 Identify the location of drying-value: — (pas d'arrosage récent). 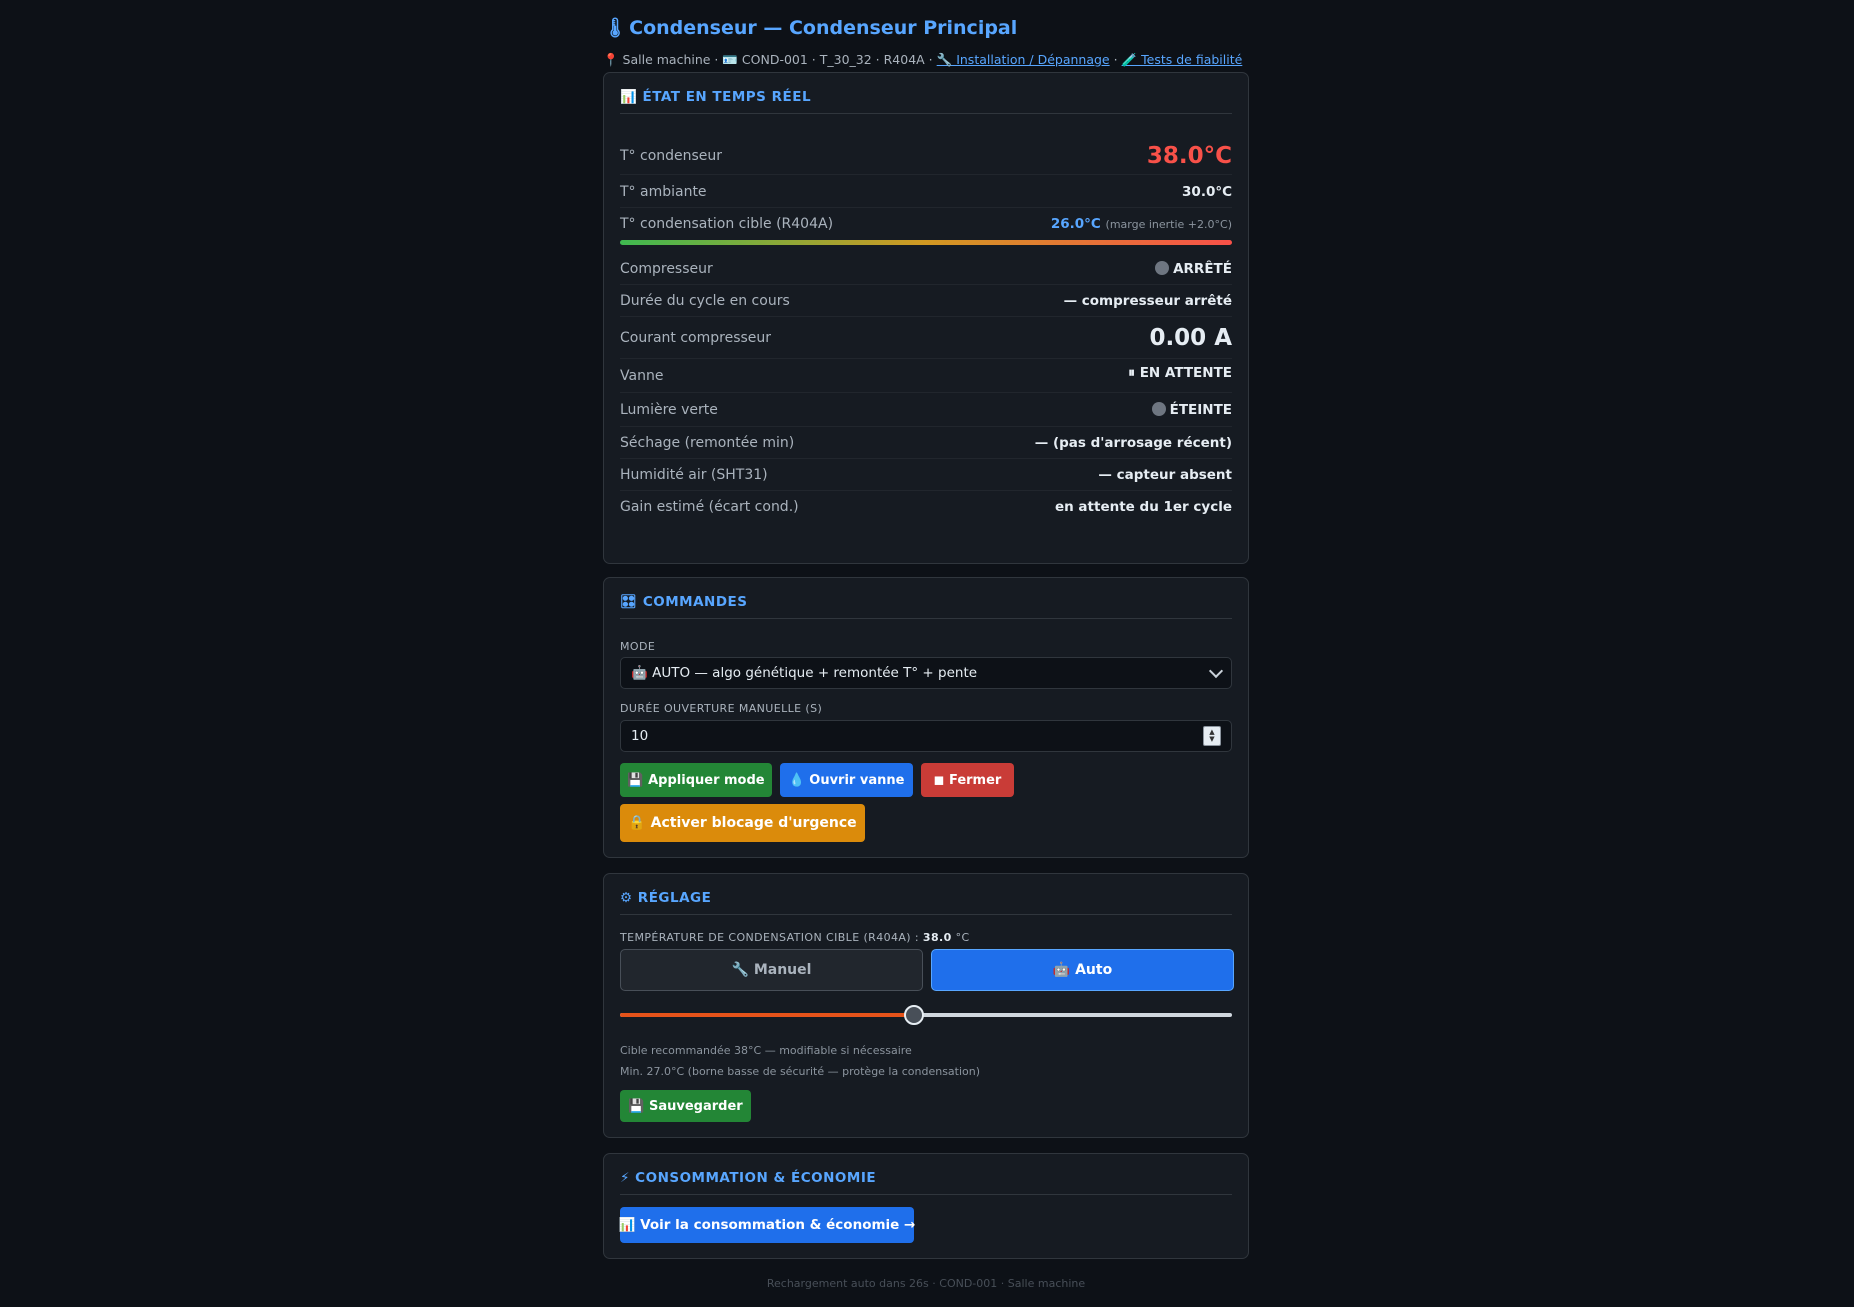
(1133, 442).